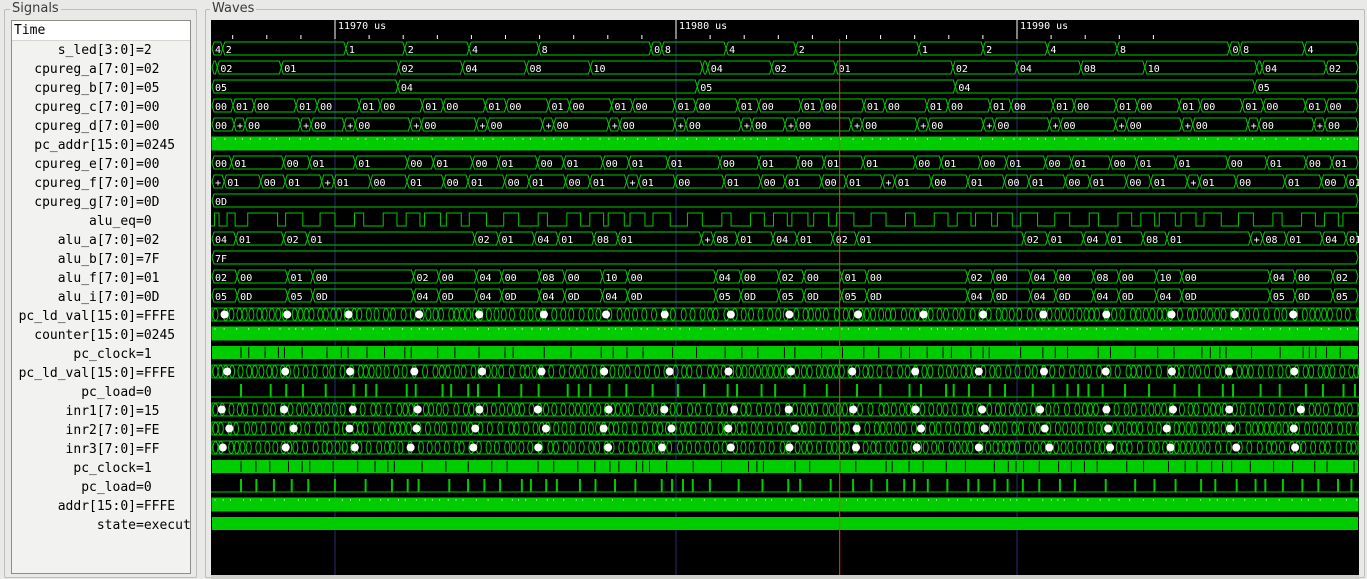 This screenshot has height=579, width=1367. What do you see at coordinates (101, 221) in the screenshot?
I see `signal-row: alu_eq =0` at bounding box center [101, 221].